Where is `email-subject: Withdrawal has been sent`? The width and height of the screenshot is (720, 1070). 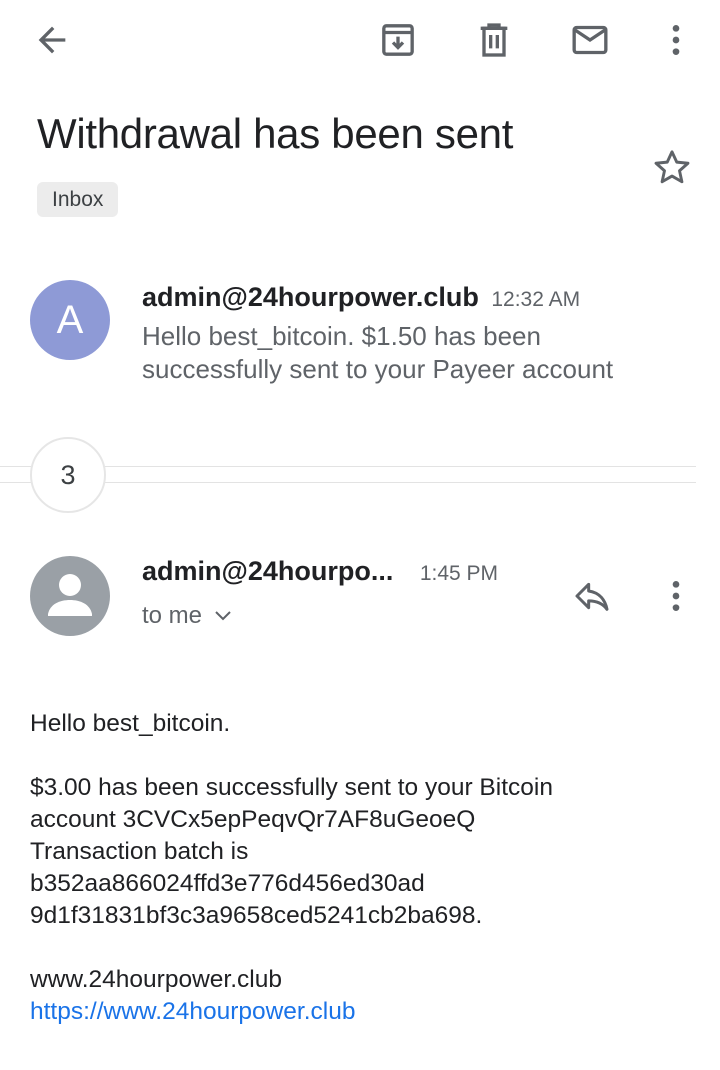
email-subject: Withdrawal has been sent is located at coordinates (275, 133).